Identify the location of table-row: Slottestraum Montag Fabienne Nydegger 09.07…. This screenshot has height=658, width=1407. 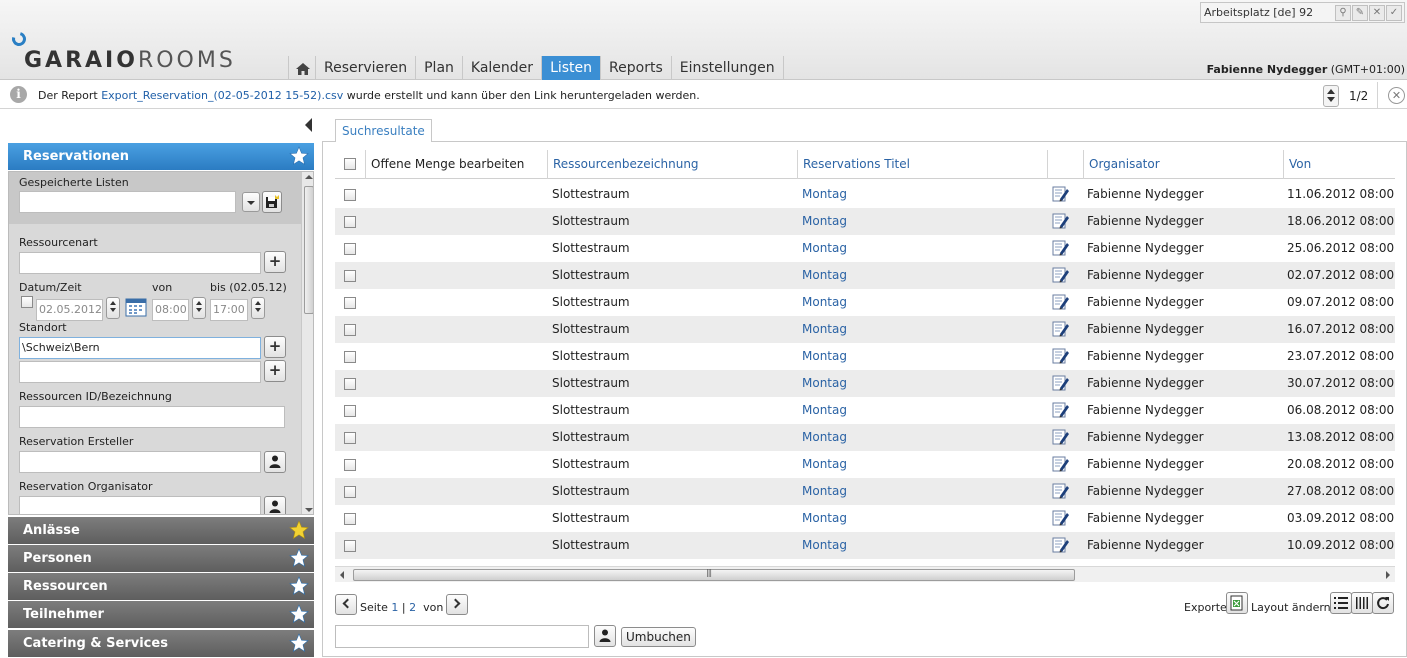
(865, 302).